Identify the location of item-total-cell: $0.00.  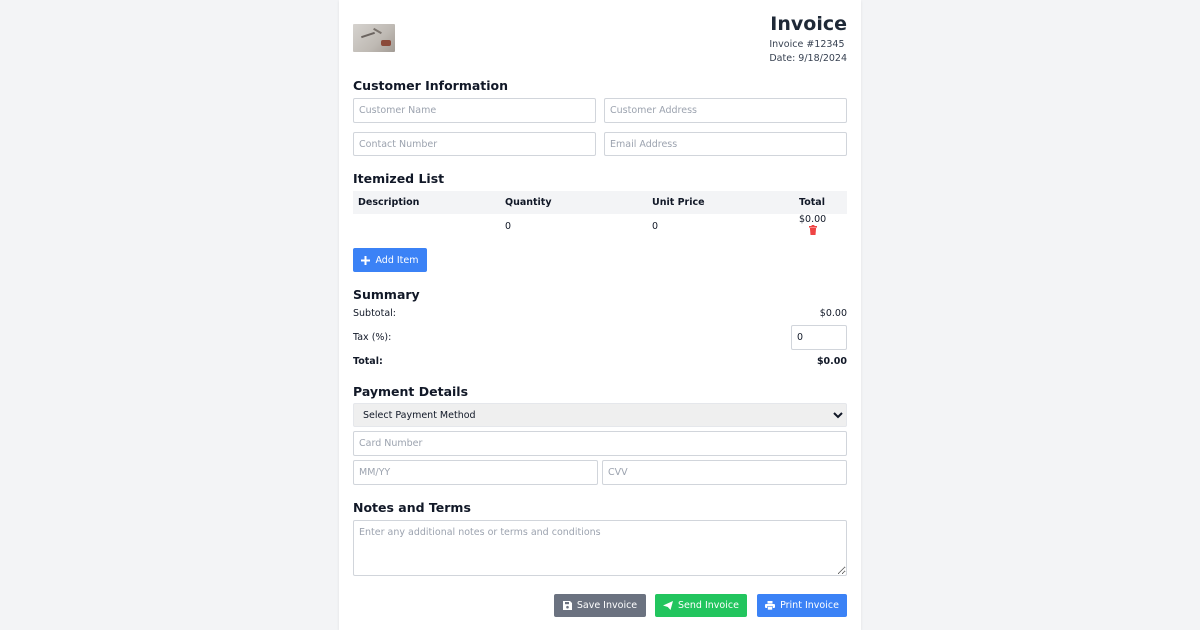
(820, 226).